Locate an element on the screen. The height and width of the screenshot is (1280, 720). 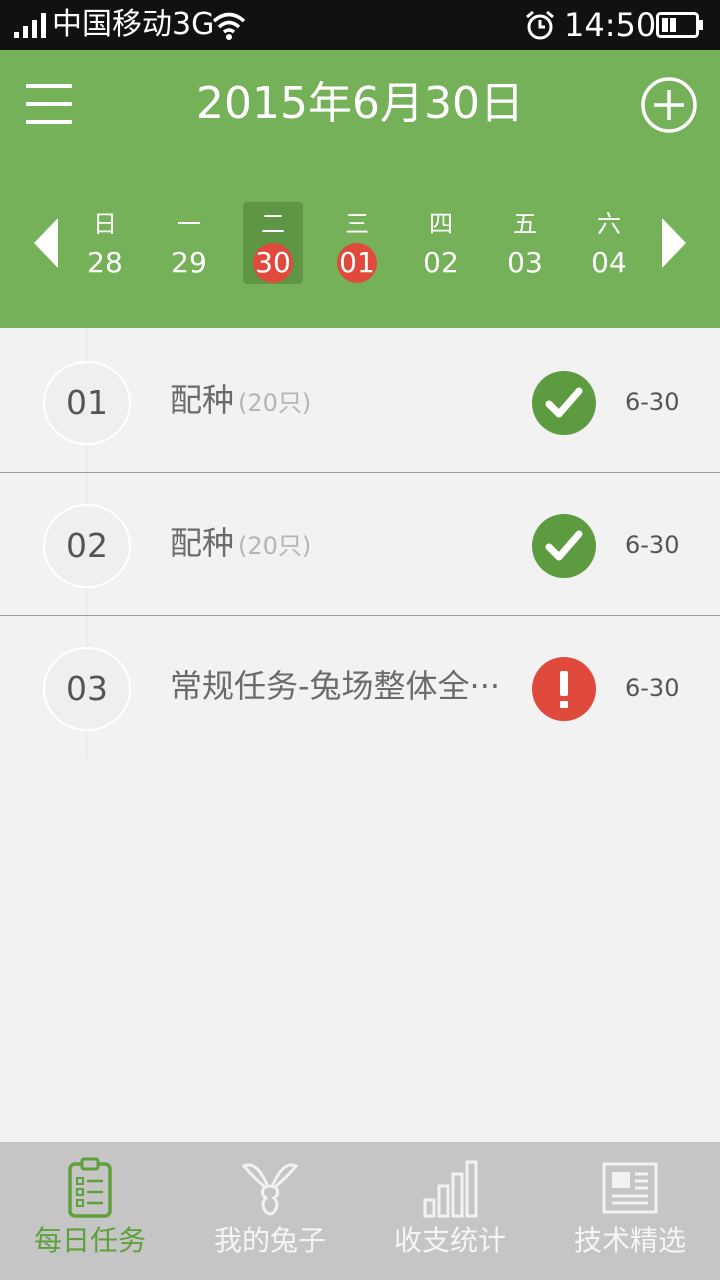
add-task-button is located at coordinates (669, 105).